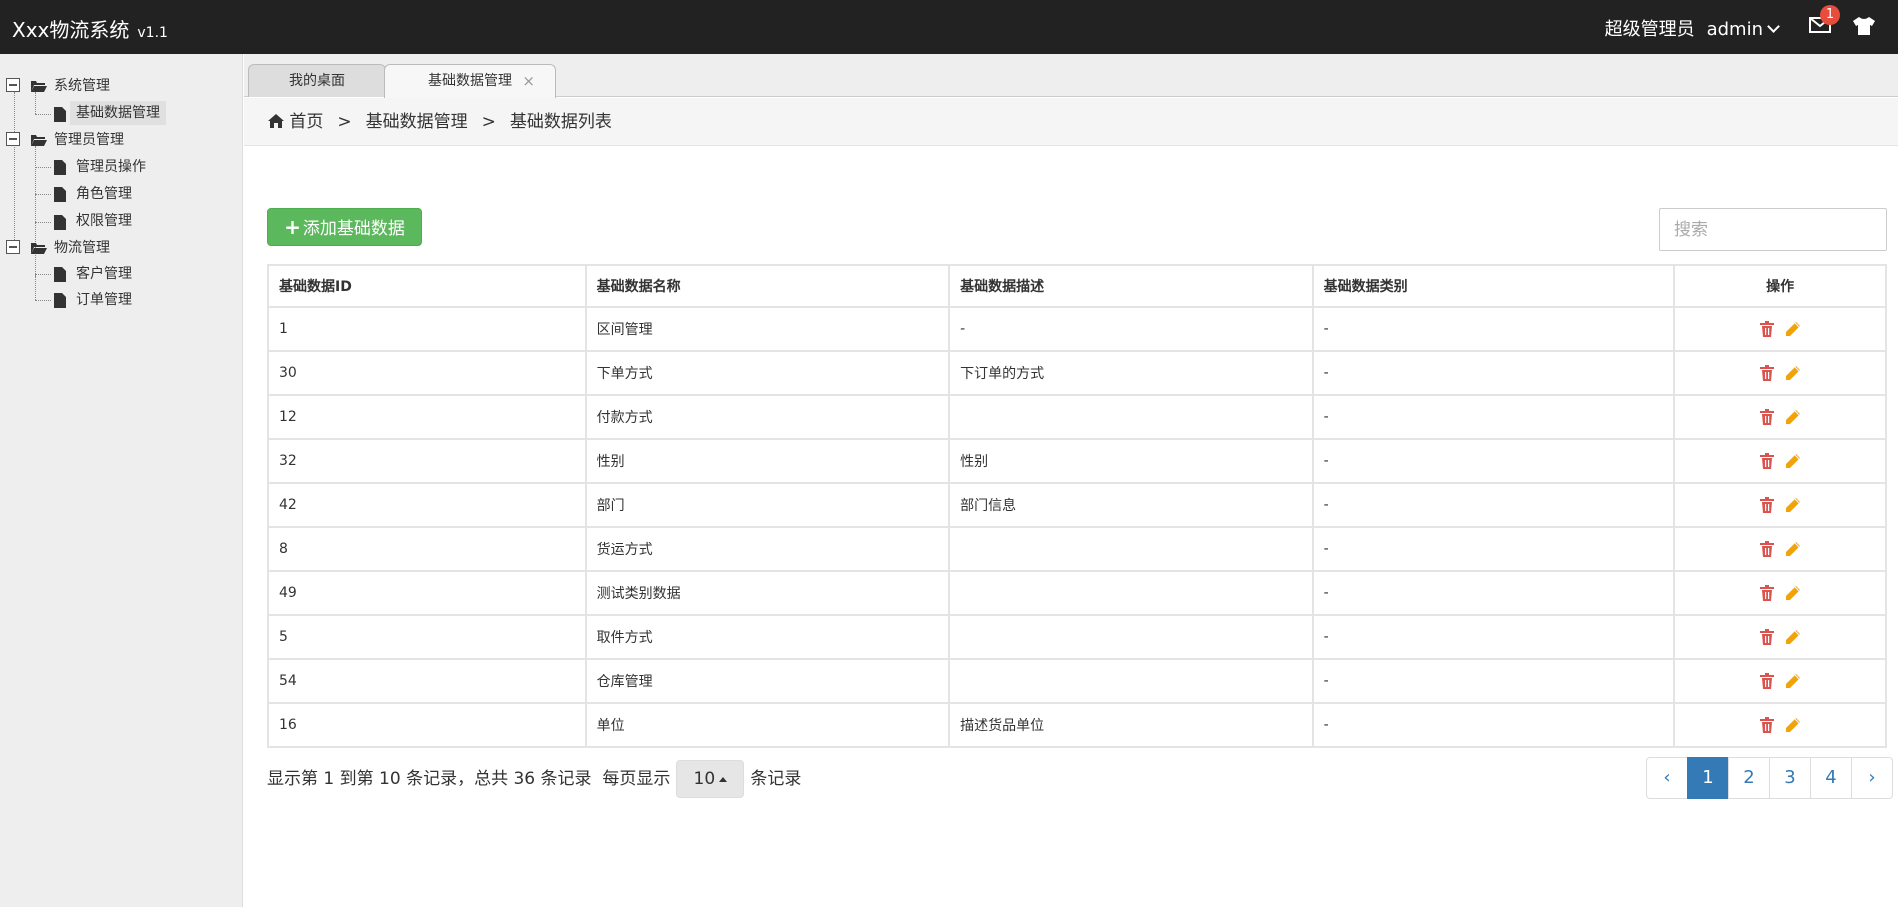  I want to click on page-prev-button: ‹, so click(1667, 778).